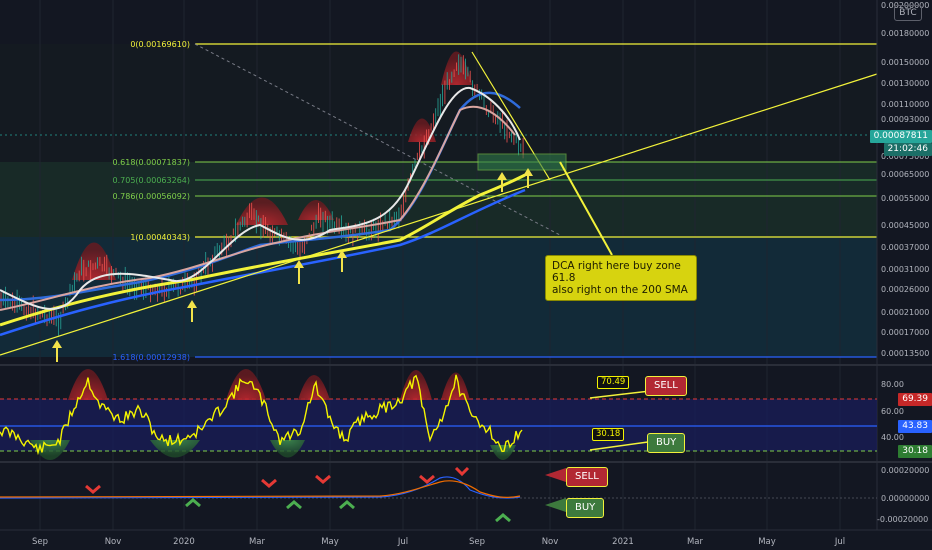 The height and width of the screenshot is (550, 932). What do you see at coordinates (905, 83) in the screenshot?
I see `svg-text: 0.00130000` at bounding box center [905, 83].